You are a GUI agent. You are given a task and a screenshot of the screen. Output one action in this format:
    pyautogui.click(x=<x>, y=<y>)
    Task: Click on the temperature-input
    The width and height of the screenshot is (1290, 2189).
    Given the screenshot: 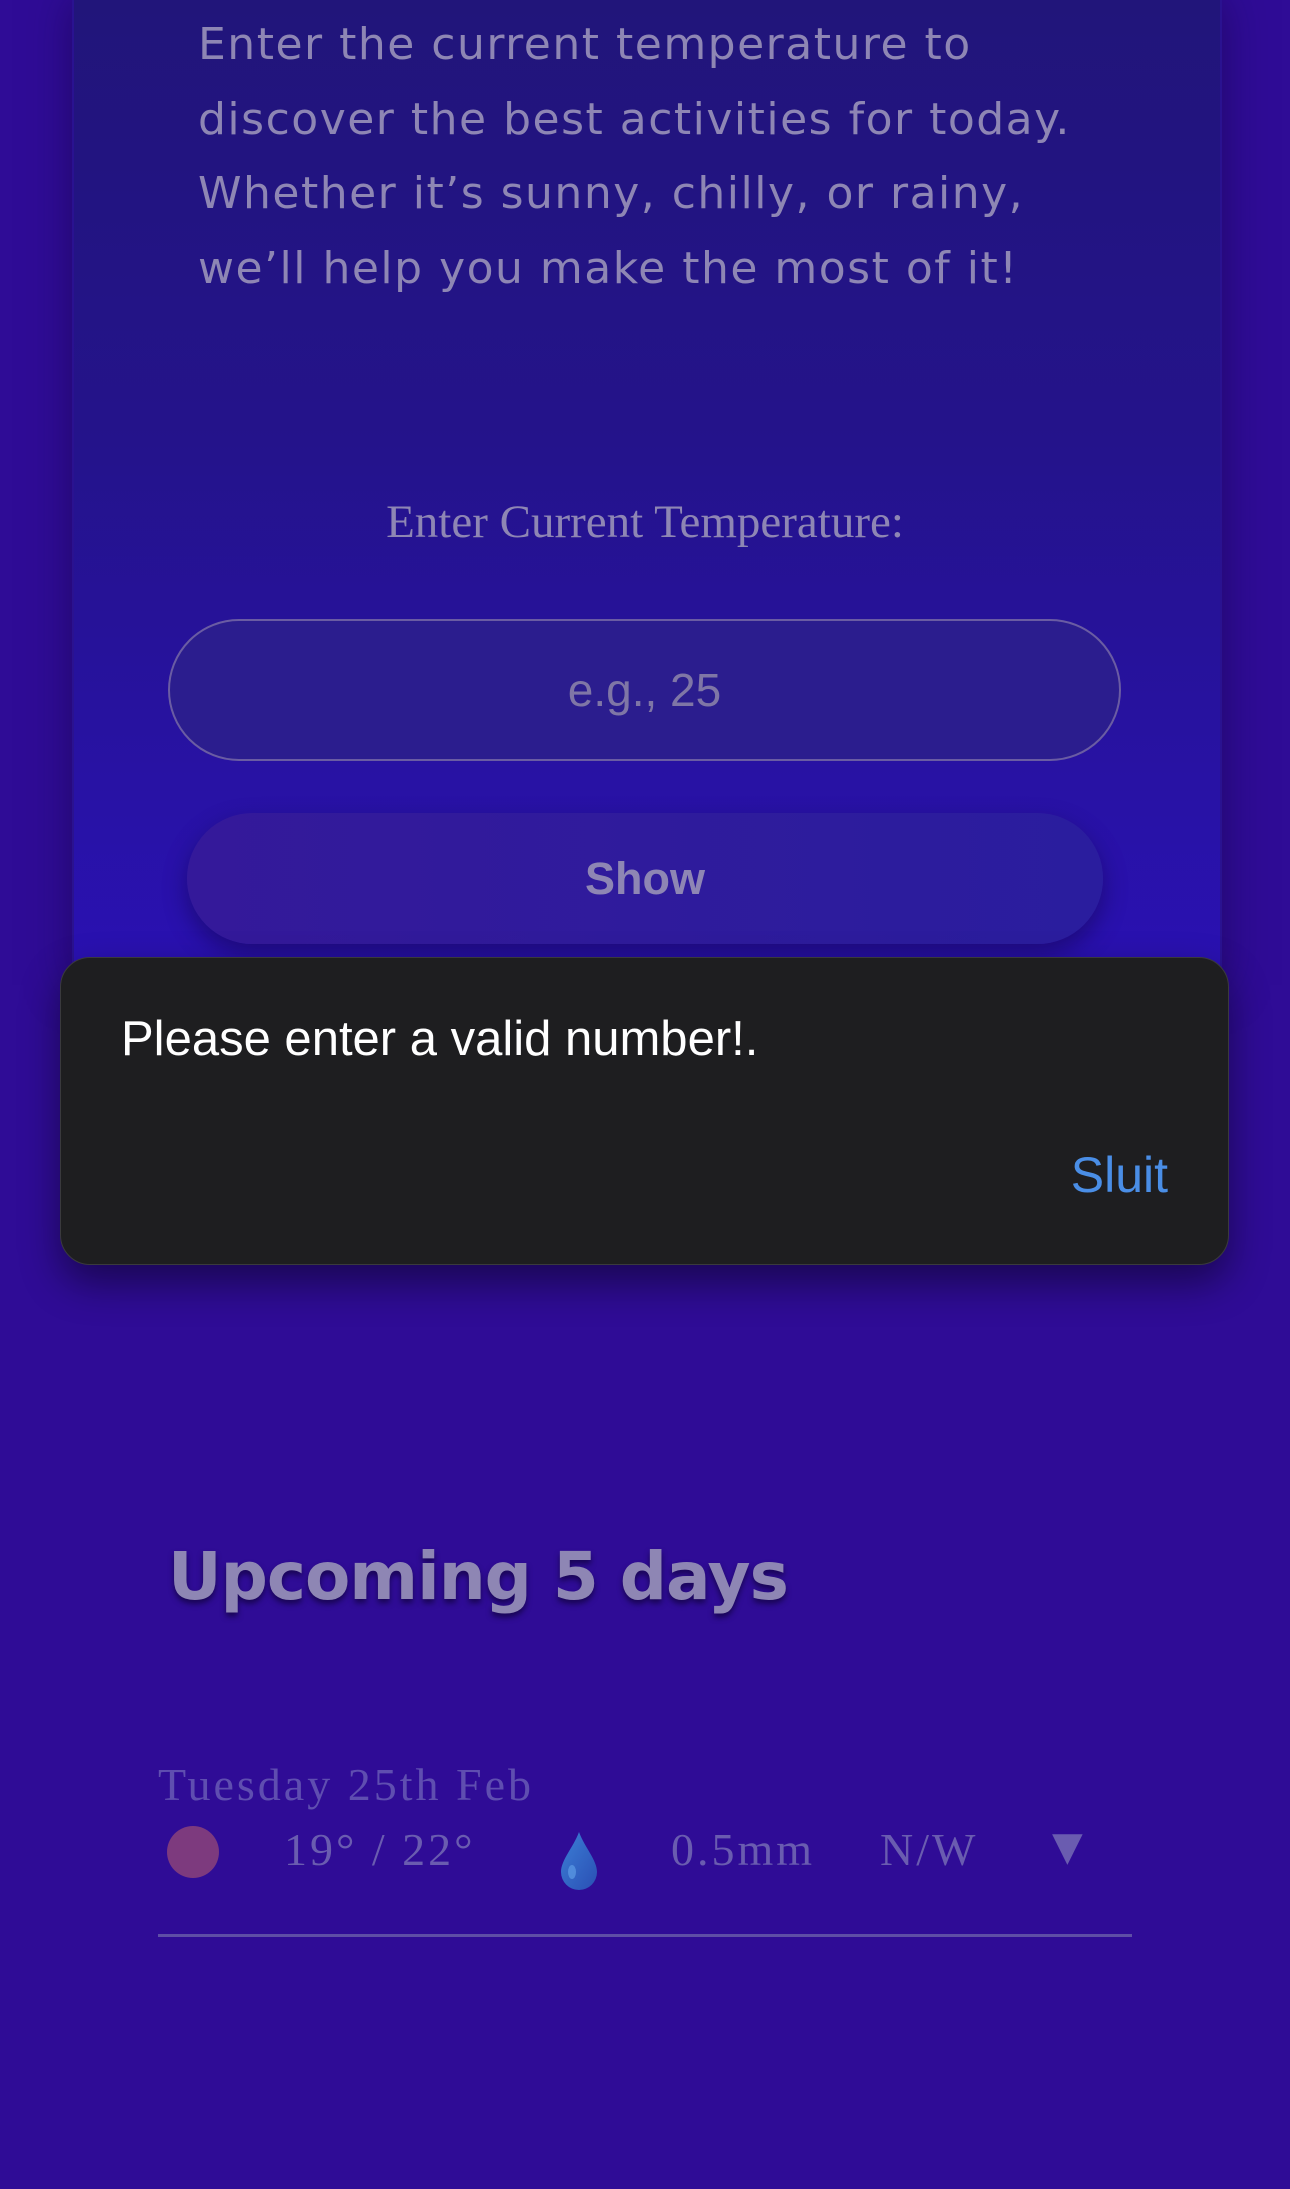 What is the action you would take?
    pyautogui.click(x=644, y=690)
    